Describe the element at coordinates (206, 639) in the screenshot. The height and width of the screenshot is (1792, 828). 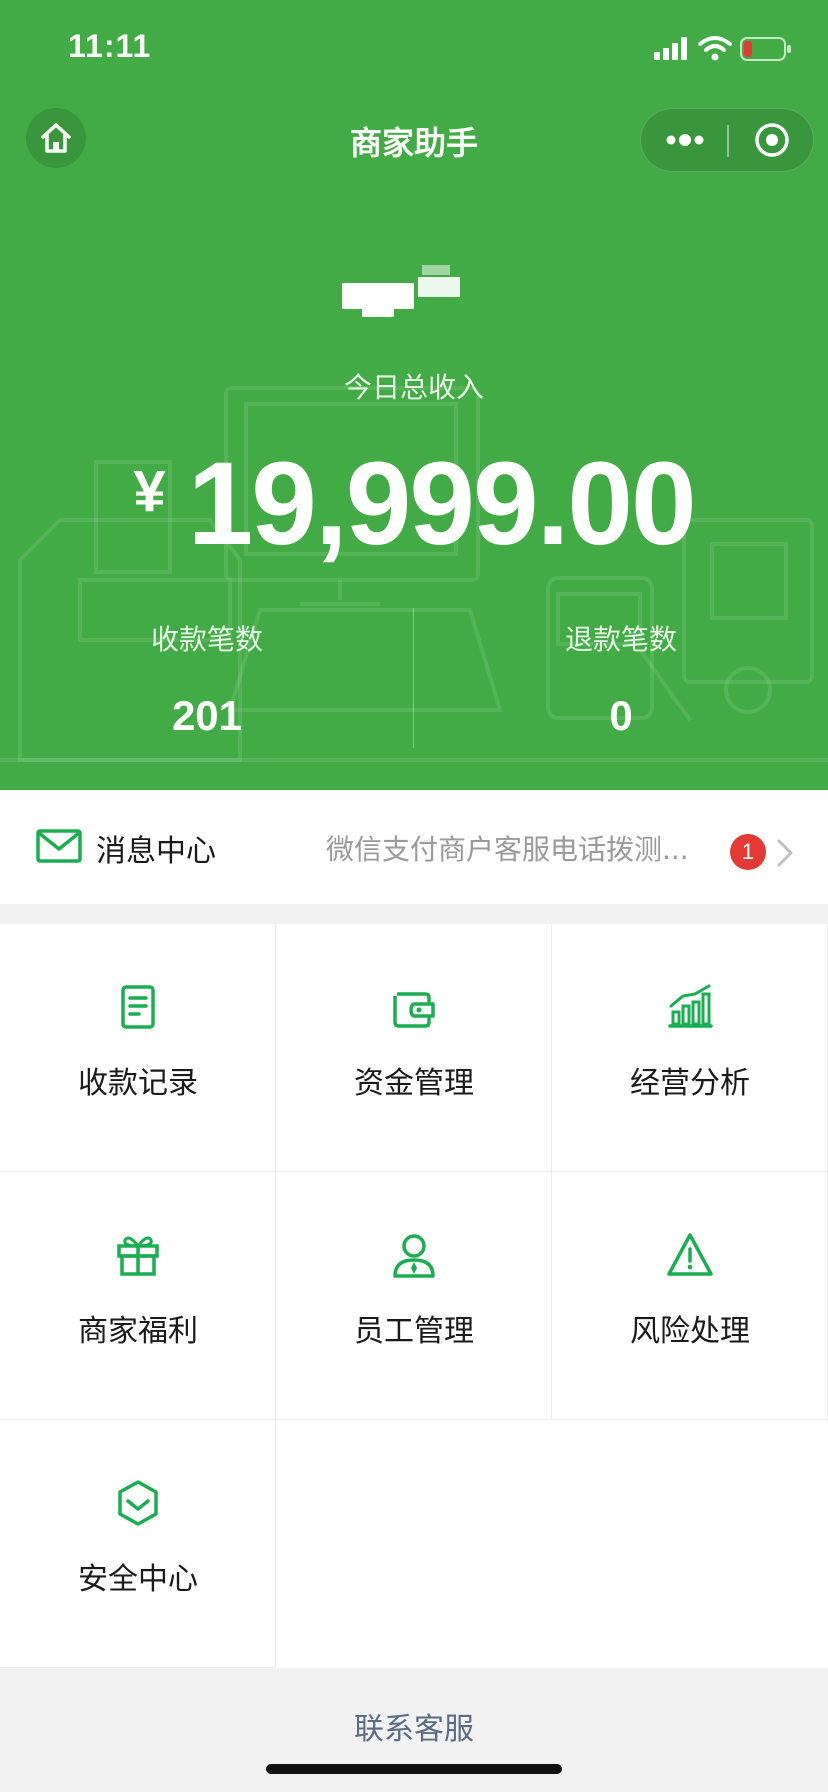
I see `stat-label: 收款笔数` at that location.